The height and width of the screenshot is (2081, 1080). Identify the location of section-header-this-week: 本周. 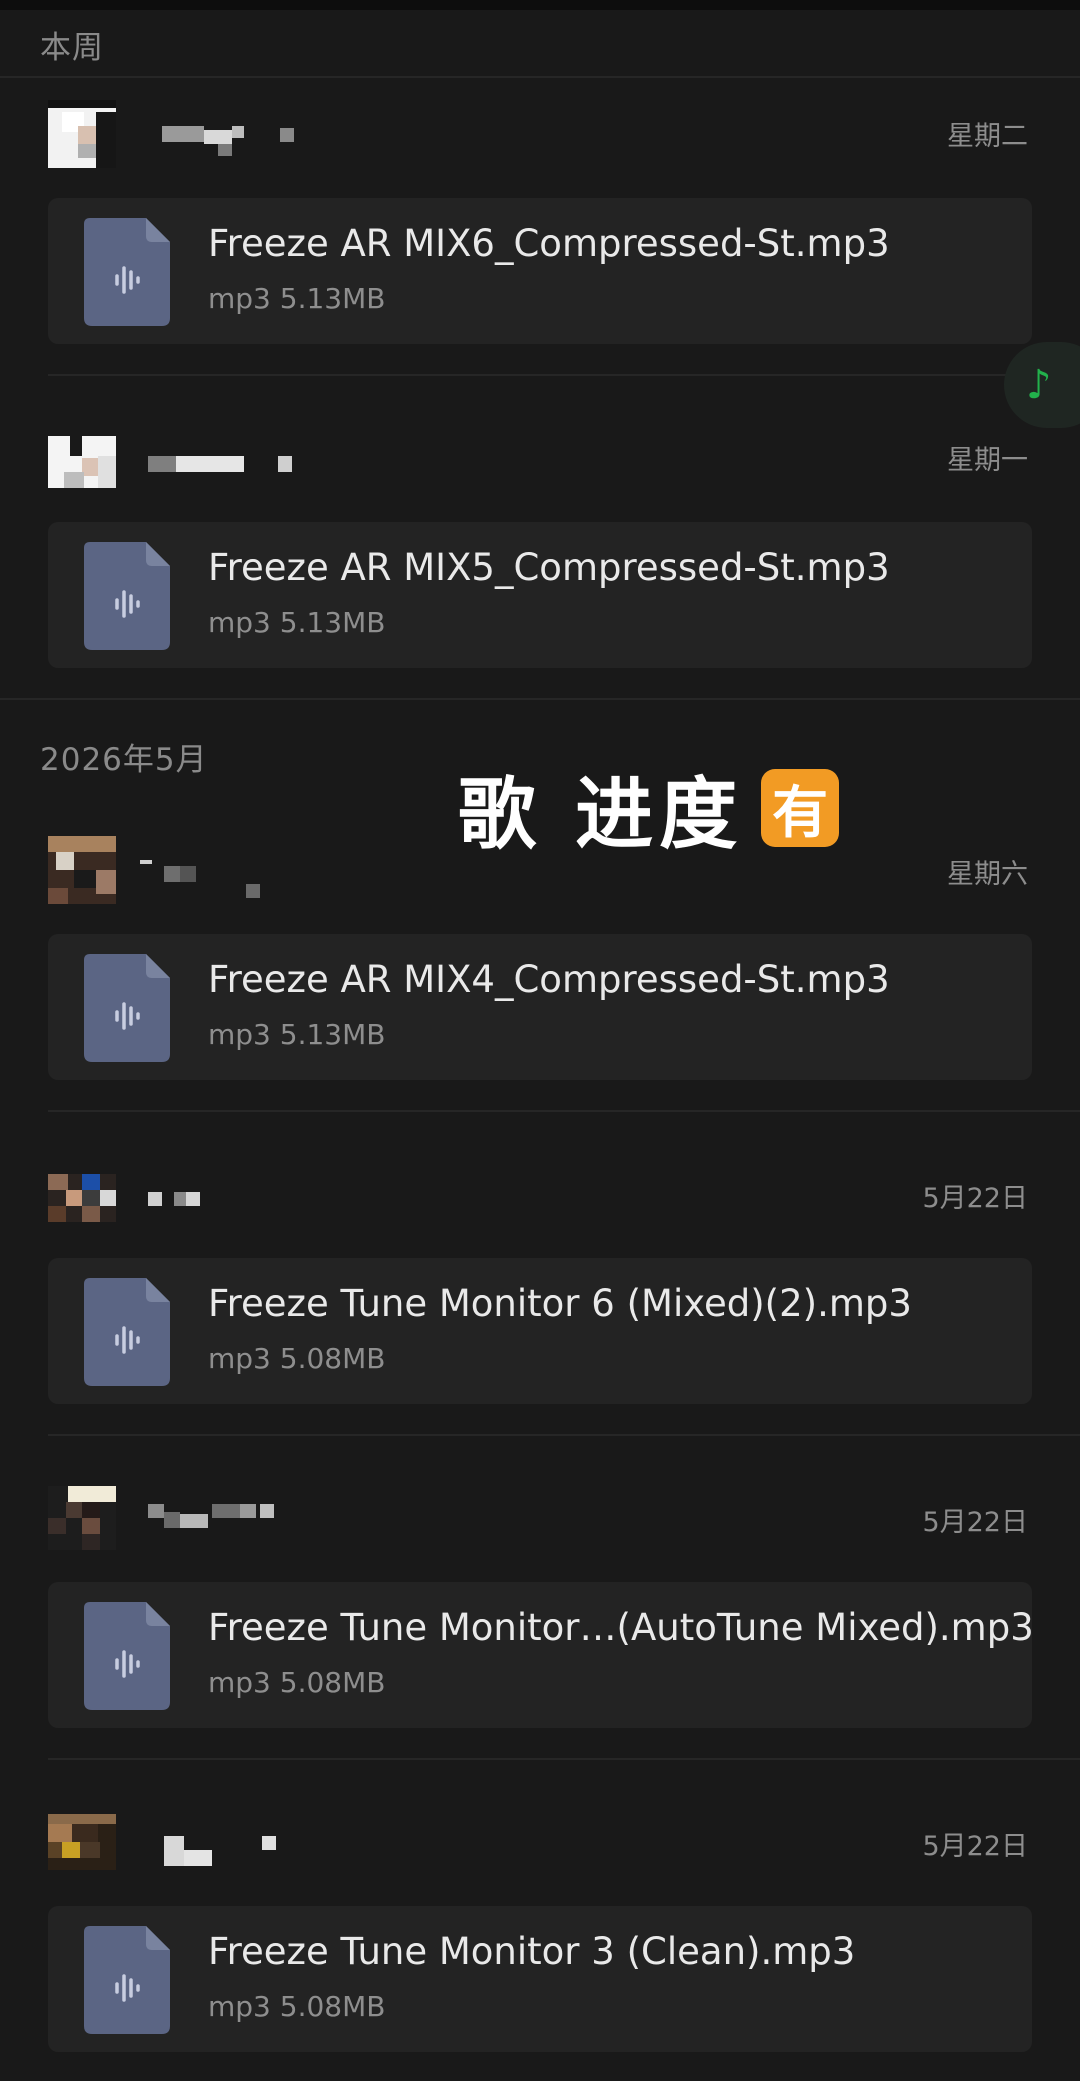
(72, 48).